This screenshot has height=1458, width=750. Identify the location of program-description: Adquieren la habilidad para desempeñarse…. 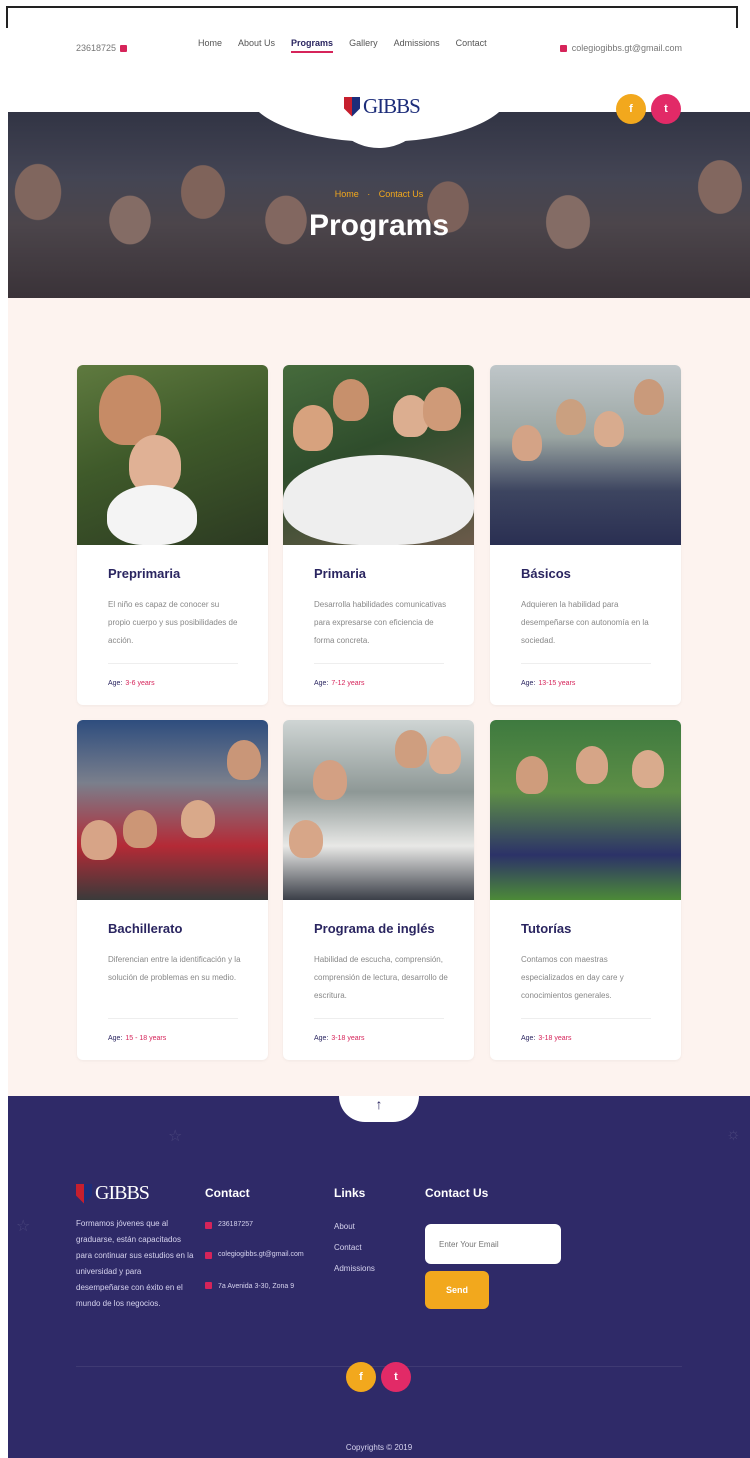
(585, 622).